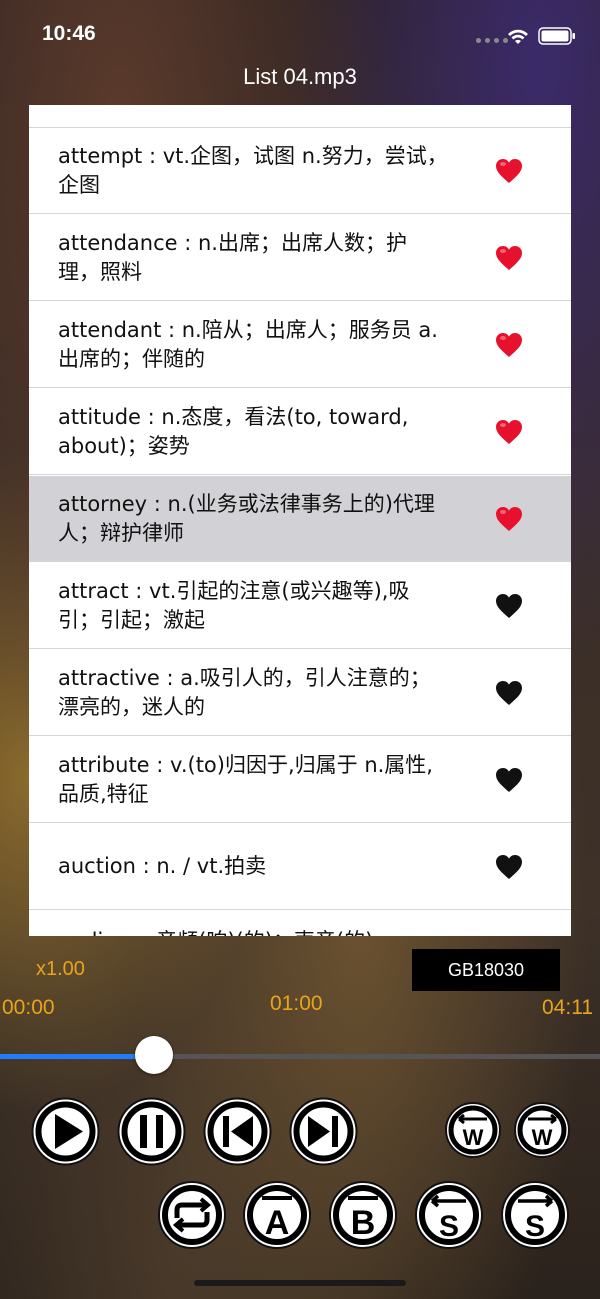  I want to click on list-item: attempt : vt.企图，试图 n.努力，尝试，企图, so click(300, 171).